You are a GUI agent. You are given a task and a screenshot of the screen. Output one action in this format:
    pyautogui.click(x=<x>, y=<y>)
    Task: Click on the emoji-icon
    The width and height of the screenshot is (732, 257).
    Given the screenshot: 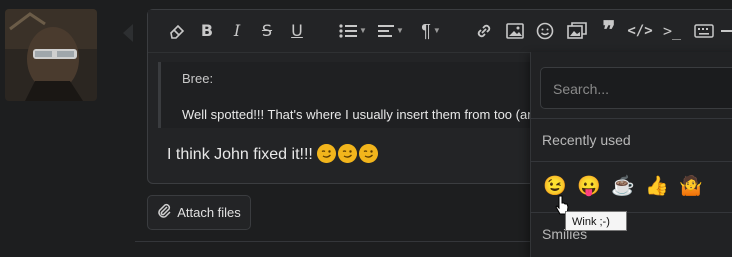 What is the action you would take?
    pyautogui.click(x=545, y=31)
    